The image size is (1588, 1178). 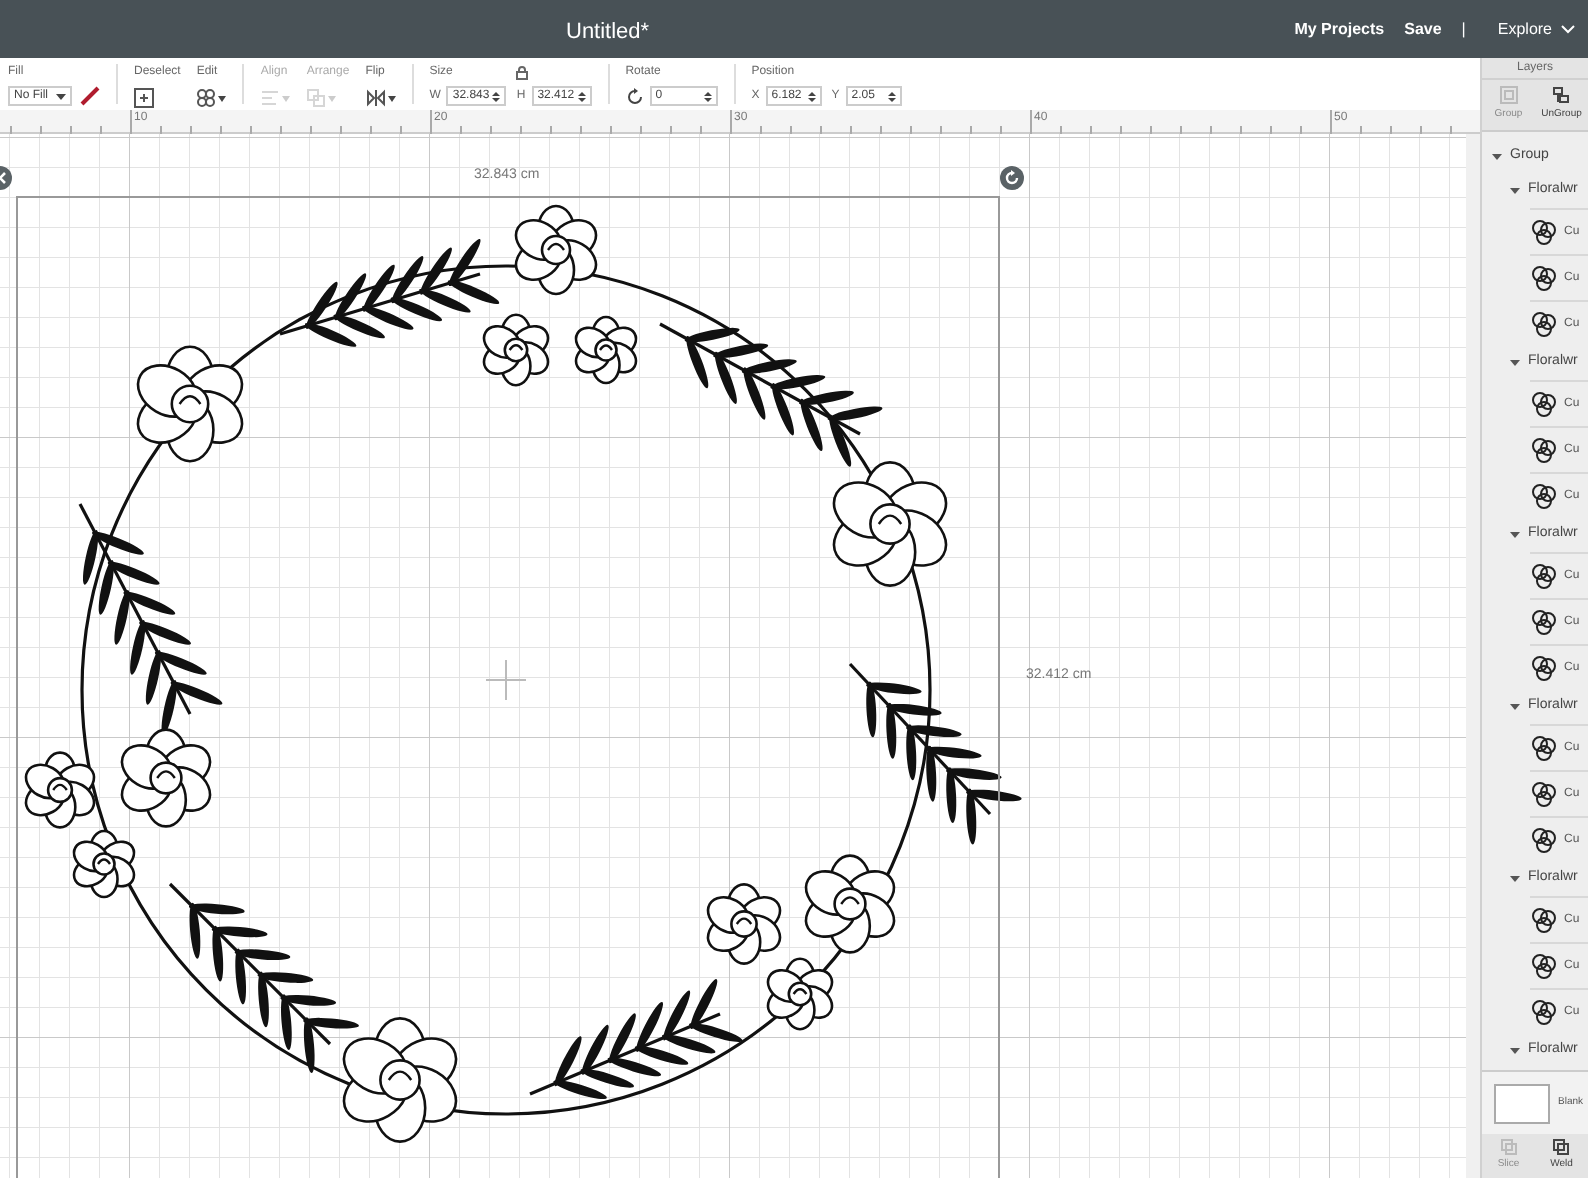 What do you see at coordinates (1508, 1147) in the screenshot?
I see `slice-icon` at bounding box center [1508, 1147].